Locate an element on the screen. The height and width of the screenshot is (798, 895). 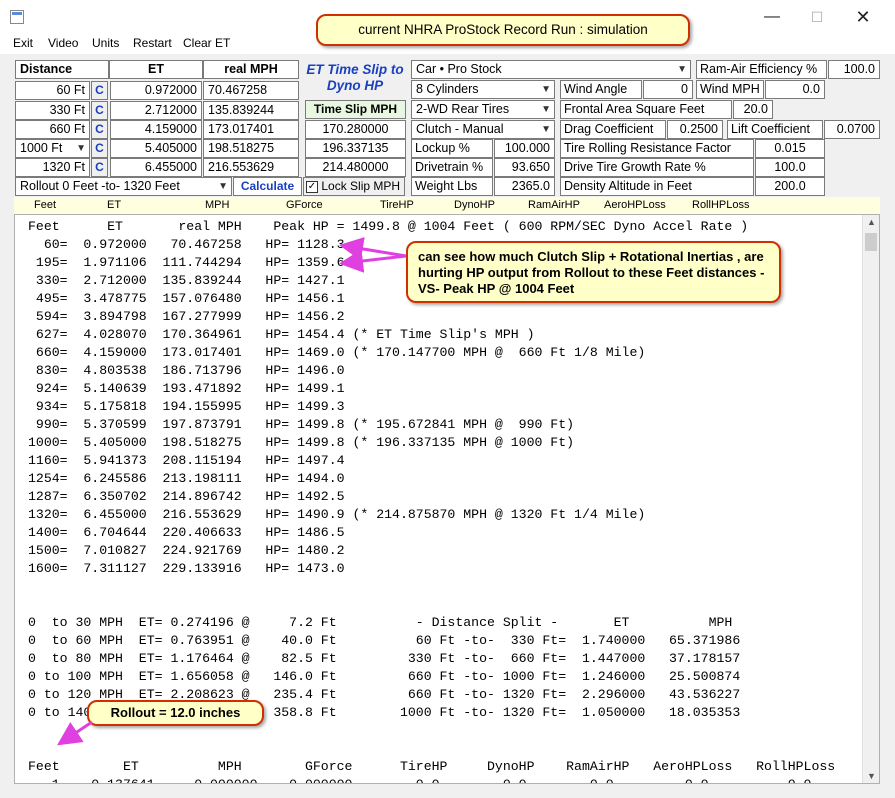
mph-field-1000: 198.518275 is located at coordinates (251, 148).